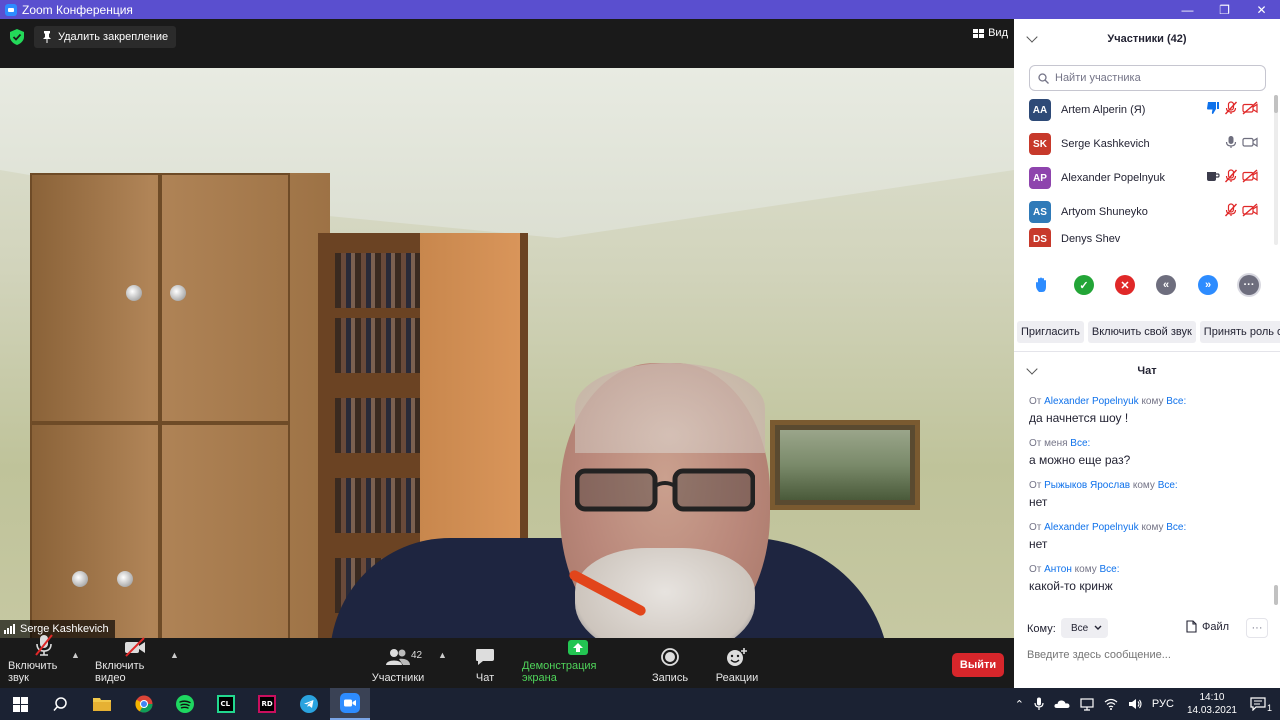  What do you see at coordinates (309, 704) in the screenshot?
I see `telegram-icon` at bounding box center [309, 704].